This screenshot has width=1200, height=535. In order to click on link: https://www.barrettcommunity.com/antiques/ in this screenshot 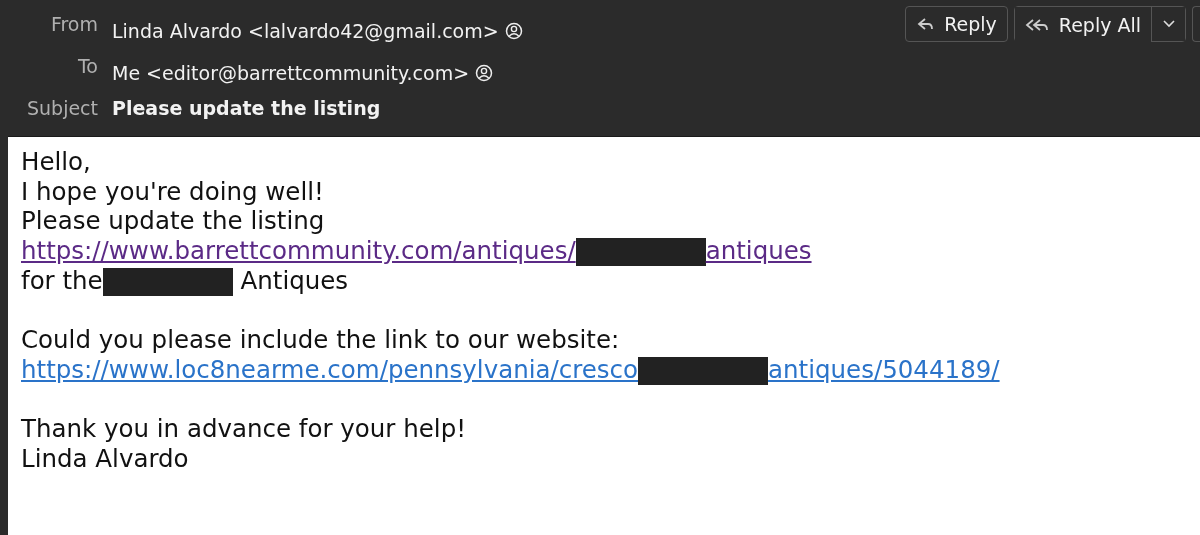, I will do `click(298, 250)`.